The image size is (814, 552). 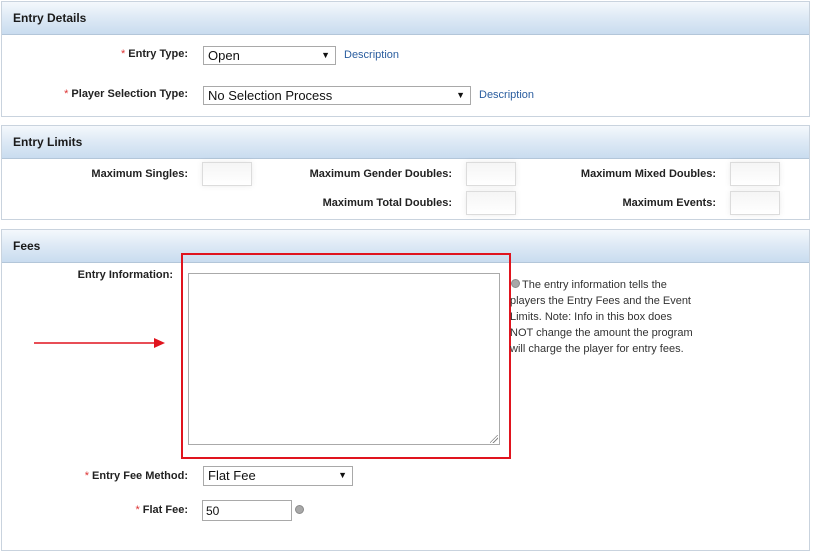 What do you see at coordinates (380, 174) in the screenshot?
I see `max-gender-doubles-label: Maximum Gender Doubles:` at bounding box center [380, 174].